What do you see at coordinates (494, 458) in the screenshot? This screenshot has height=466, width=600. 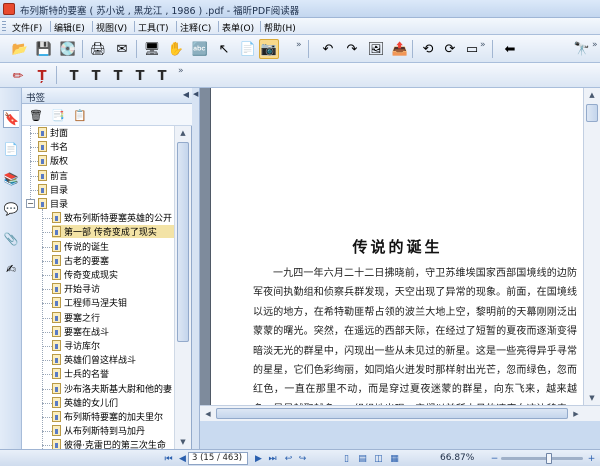 I see `zoom-out-button: −` at bounding box center [494, 458].